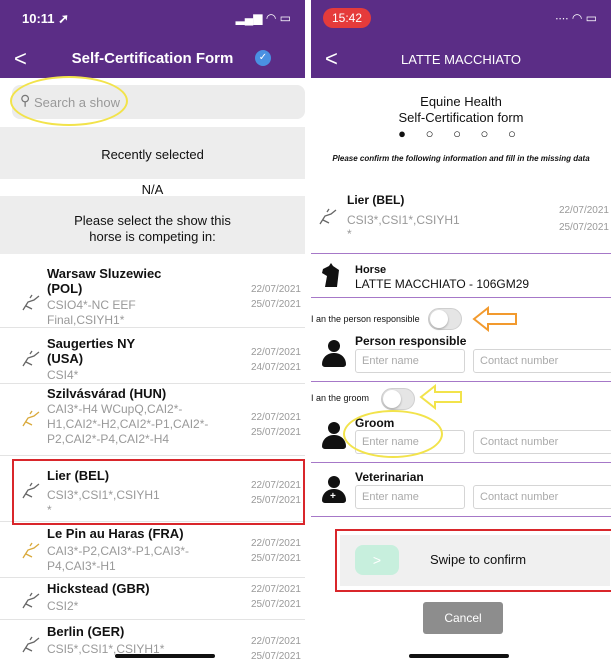 The width and height of the screenshot is (611, 662). I want to click on status-icons: ▂▄▆ ◠ ▭, so click(263, 18).